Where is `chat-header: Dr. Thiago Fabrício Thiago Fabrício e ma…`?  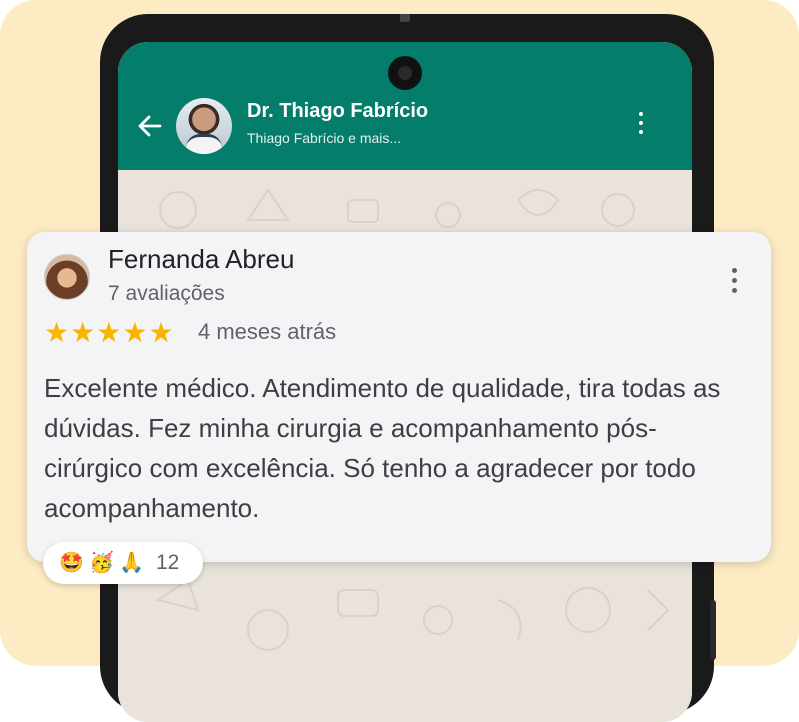
chat-header: Dr. Thiago Fabrício Thiago Fabrício e ma… is located at coordinates (405, 106).